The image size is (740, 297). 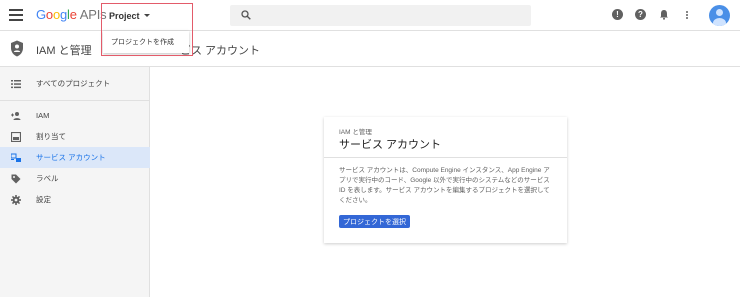 What do you see at coordinates (355, 132) in the screenshot?
I see `card-subtitle: IAM と管理` at bounding box center [355, 132].